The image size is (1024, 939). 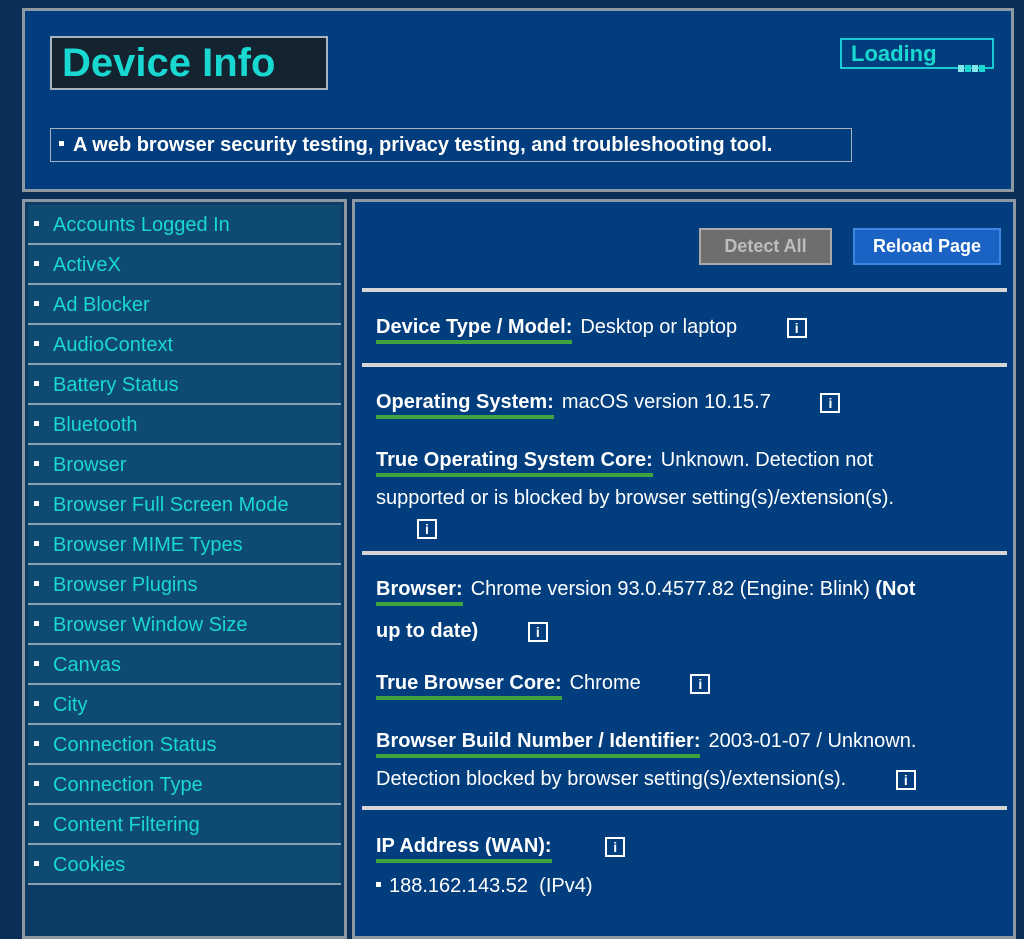 What do you see at coordinates (135, 745) in the screenshot?
I see `sidebar-item-label: Connection Status` at bounding box center [135, 745].